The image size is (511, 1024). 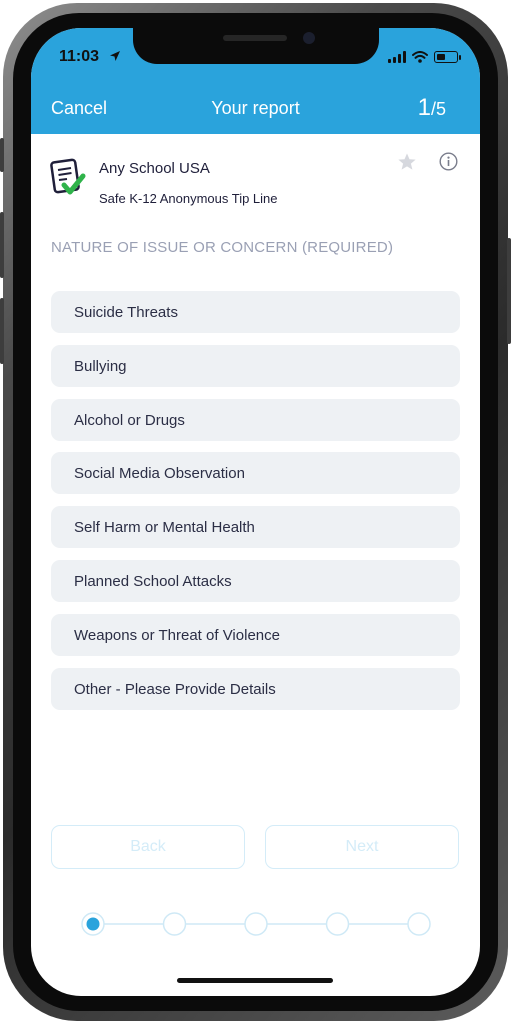 What do you see at coordinates (222, 247) in the screenshot?
I see `section-label: NATURE OF ISSUE OR CONCERN (REQUIRED)` at bounding box center [222, 247].